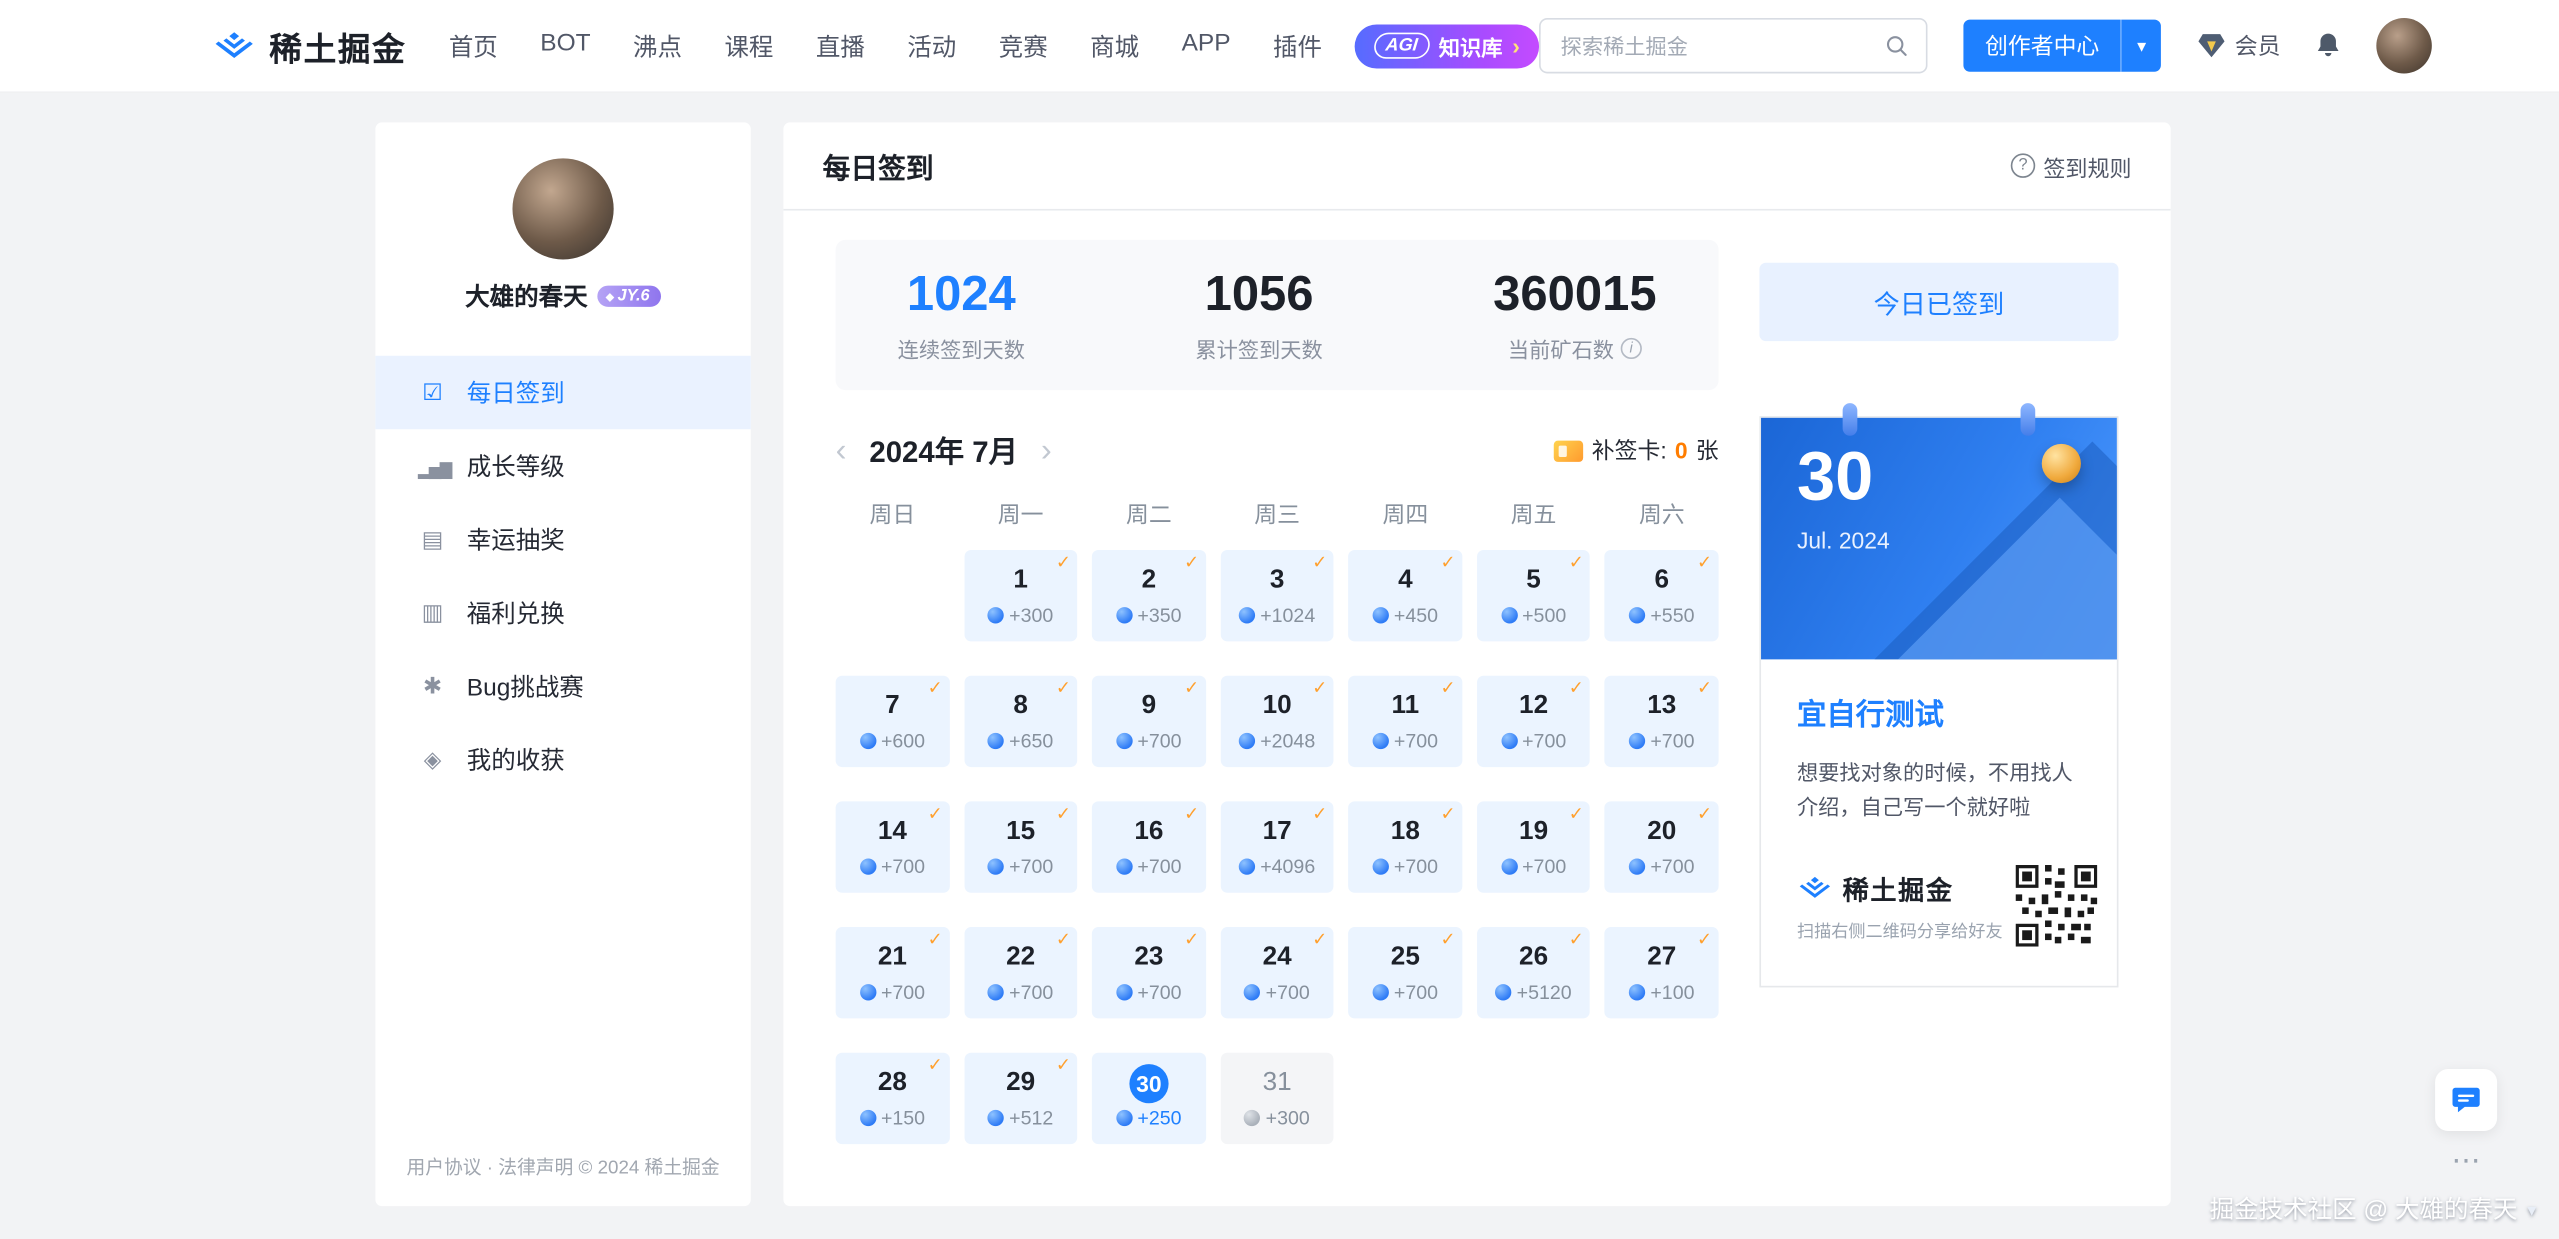 This screenshot has width=2559, height=1239. What do you see at coordinates (1405, 721) in the screenshot?
I see `calendar-day-cell: 11 +700` at bounding box center [1405, 721].